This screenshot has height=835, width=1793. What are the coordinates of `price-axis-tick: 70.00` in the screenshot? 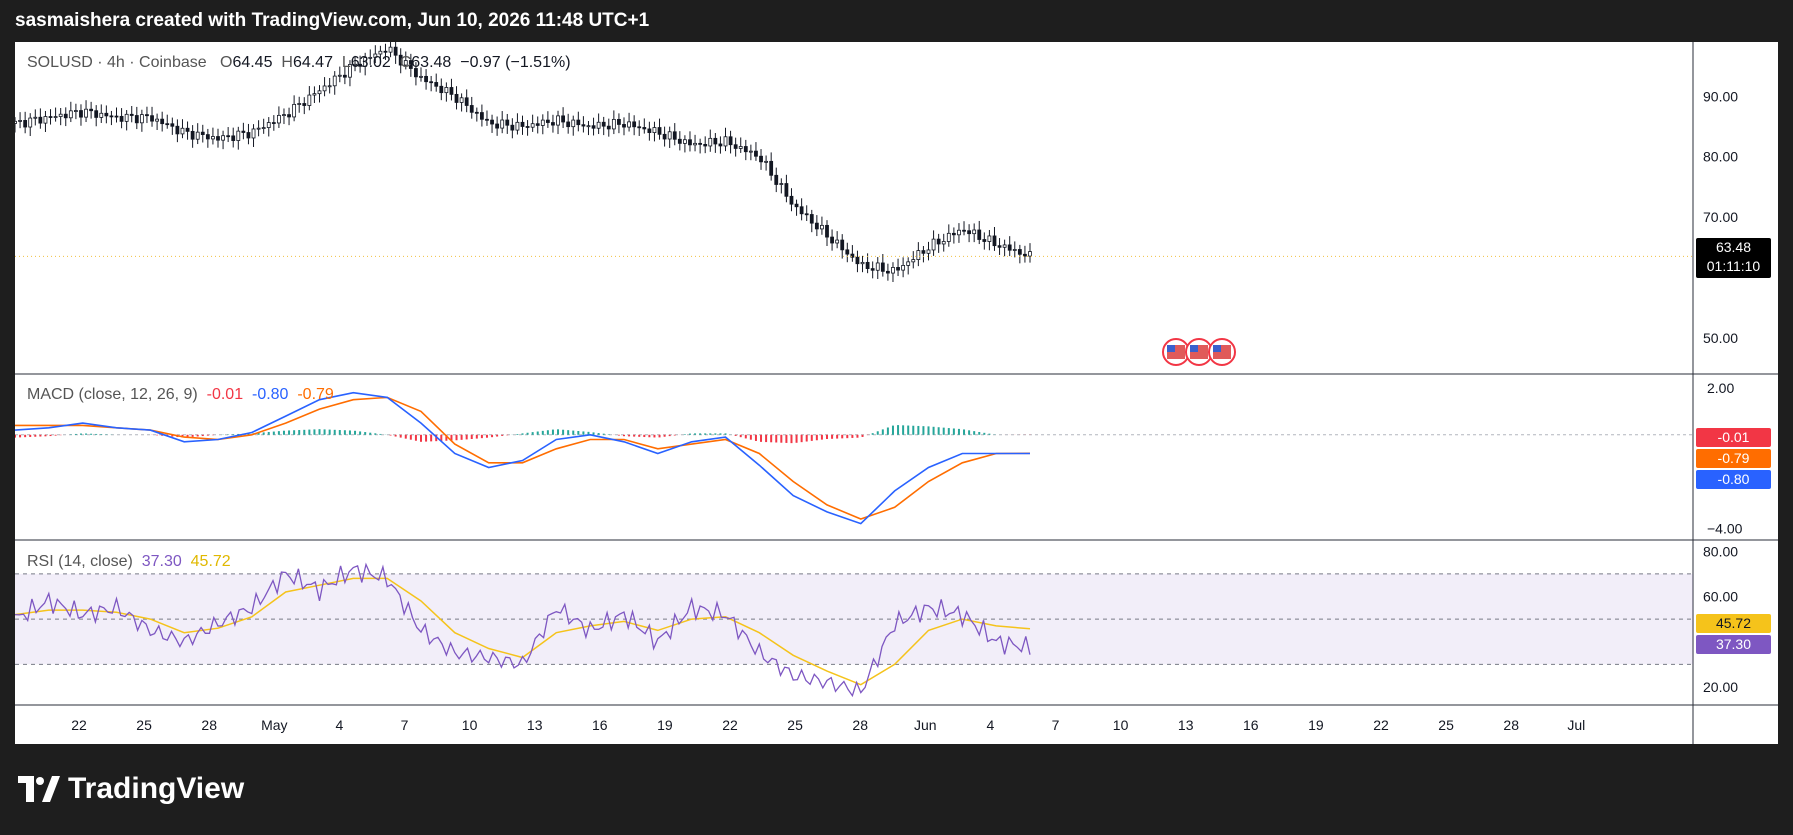 It's located at (1720, 217).